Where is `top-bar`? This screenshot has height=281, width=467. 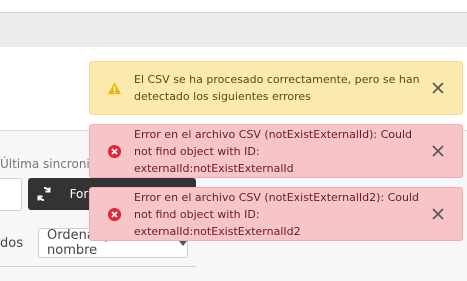
top-bar is located at coordinates (233, 6).